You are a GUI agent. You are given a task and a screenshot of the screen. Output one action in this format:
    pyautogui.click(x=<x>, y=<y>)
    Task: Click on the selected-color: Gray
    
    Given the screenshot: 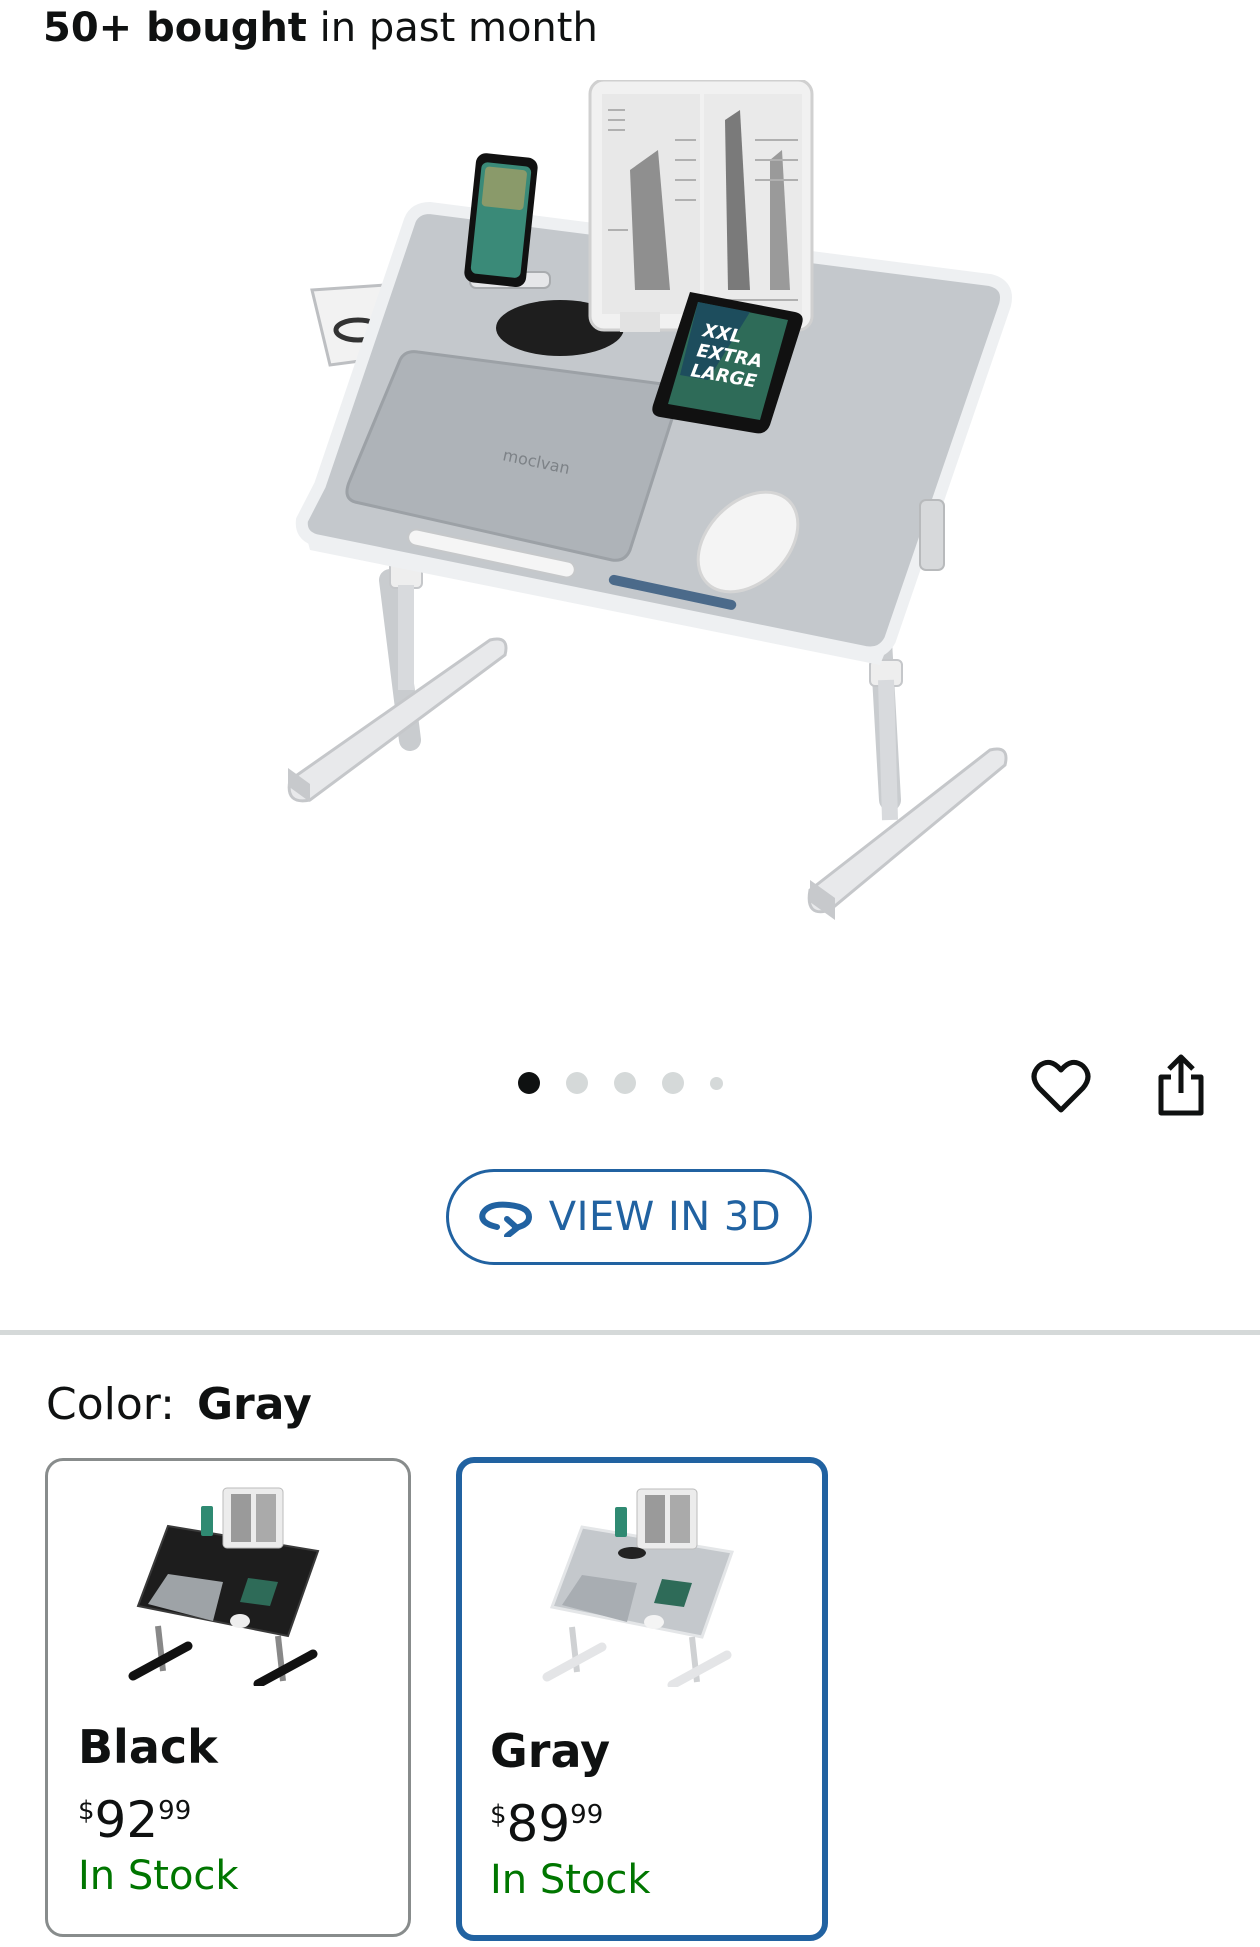 What is the action you would take?
    pyautogui.click(x=254, y=1404)
    